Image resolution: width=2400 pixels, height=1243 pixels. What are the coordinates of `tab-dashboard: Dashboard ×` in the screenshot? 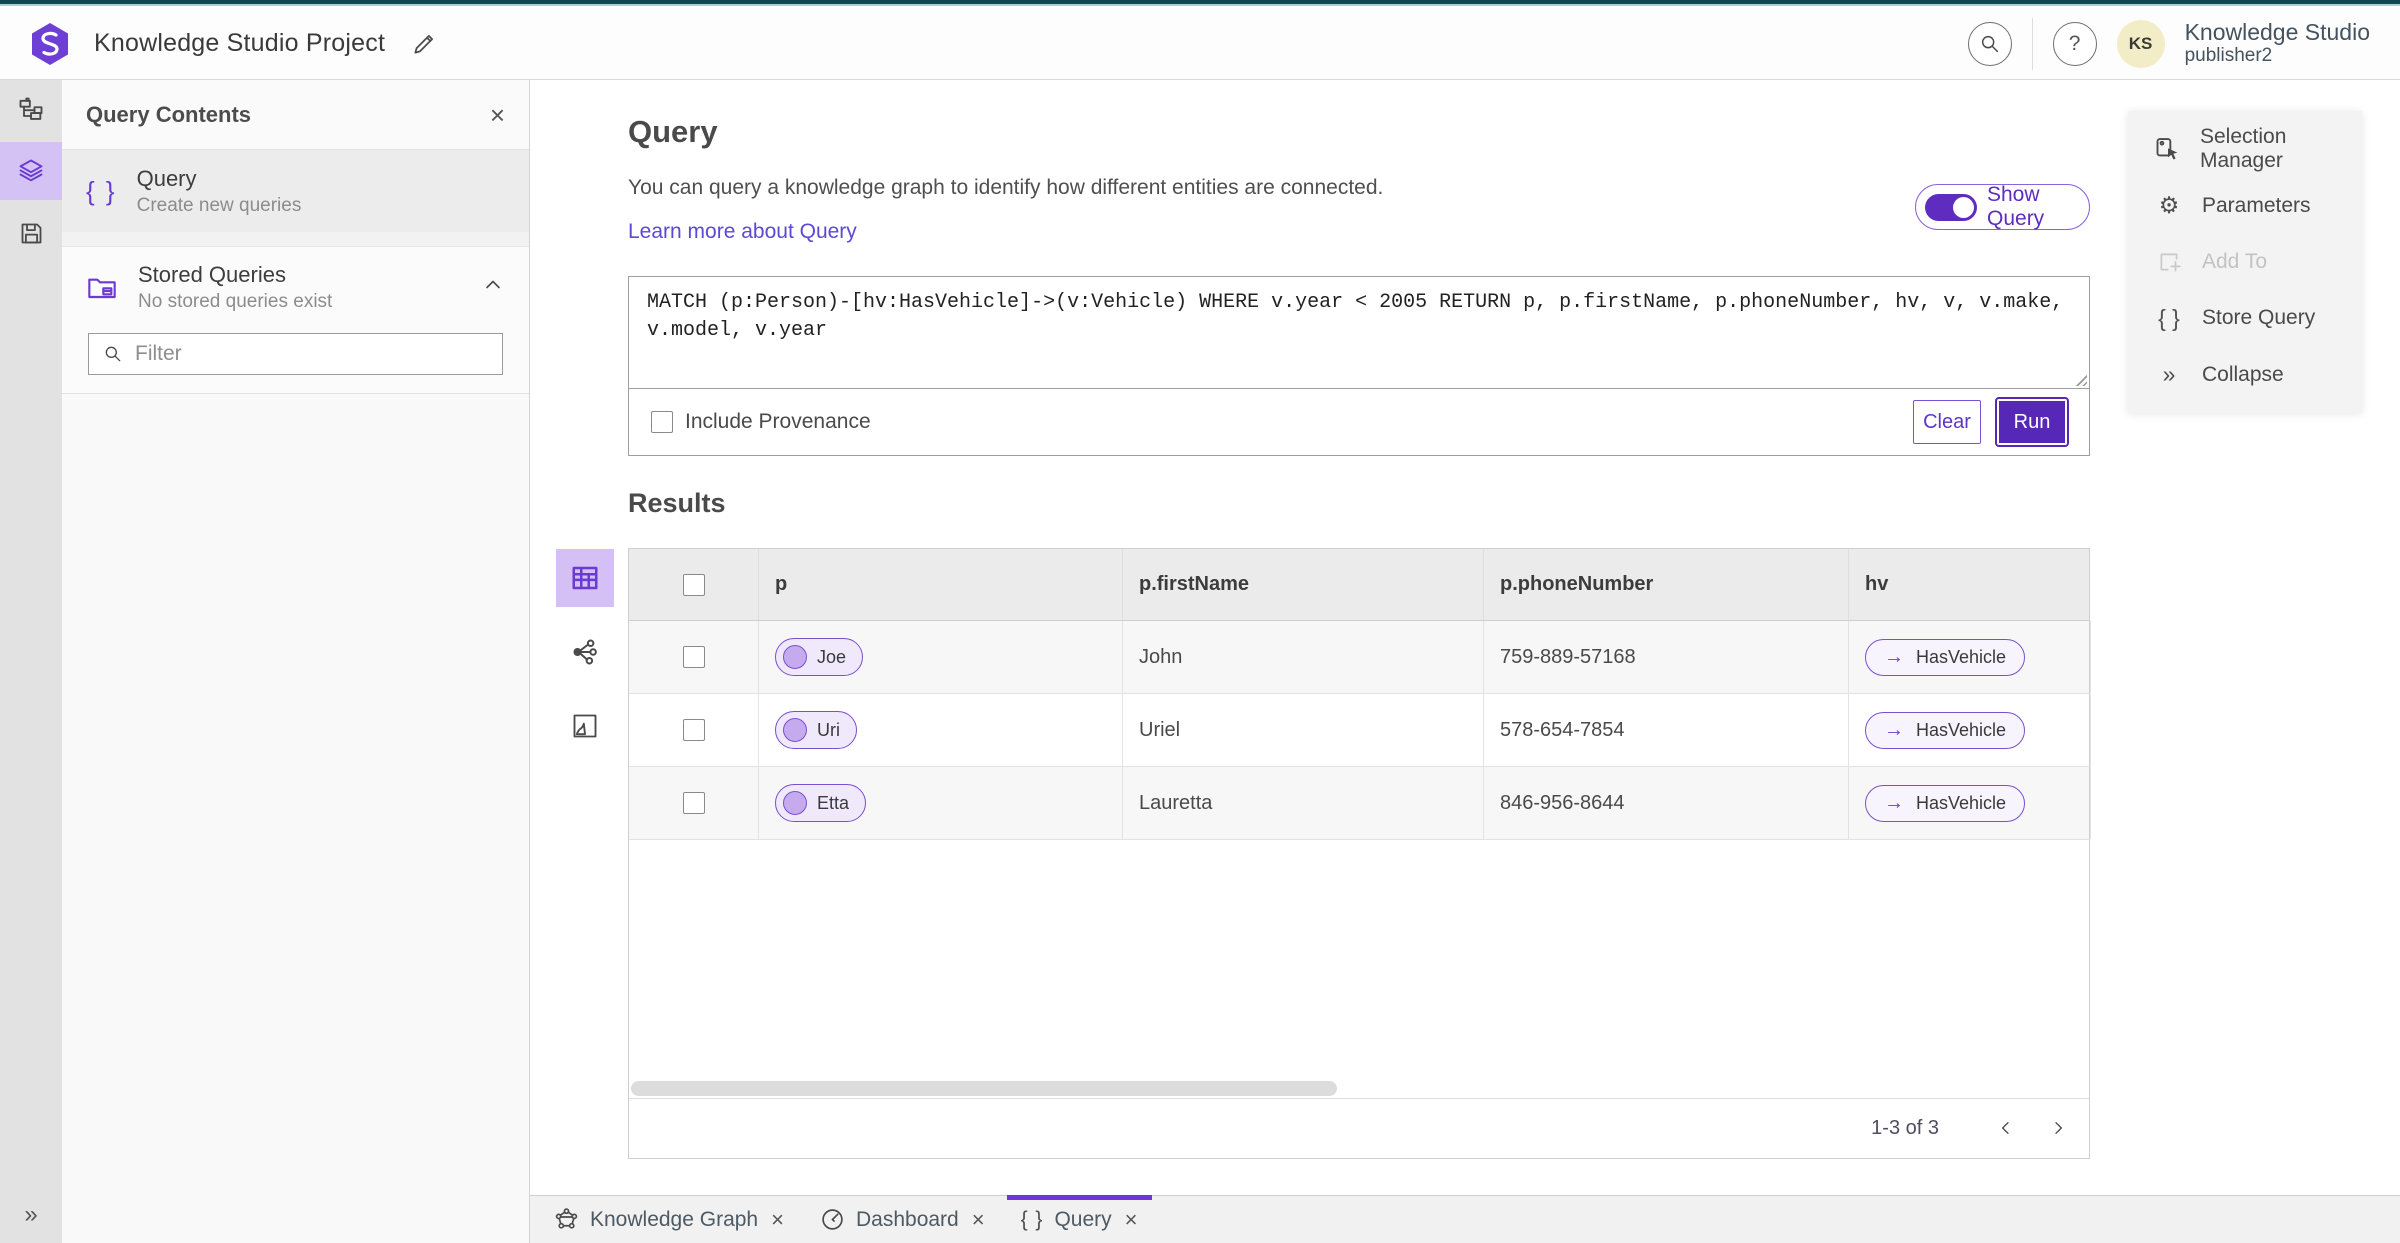 It's located at (902, 1219).